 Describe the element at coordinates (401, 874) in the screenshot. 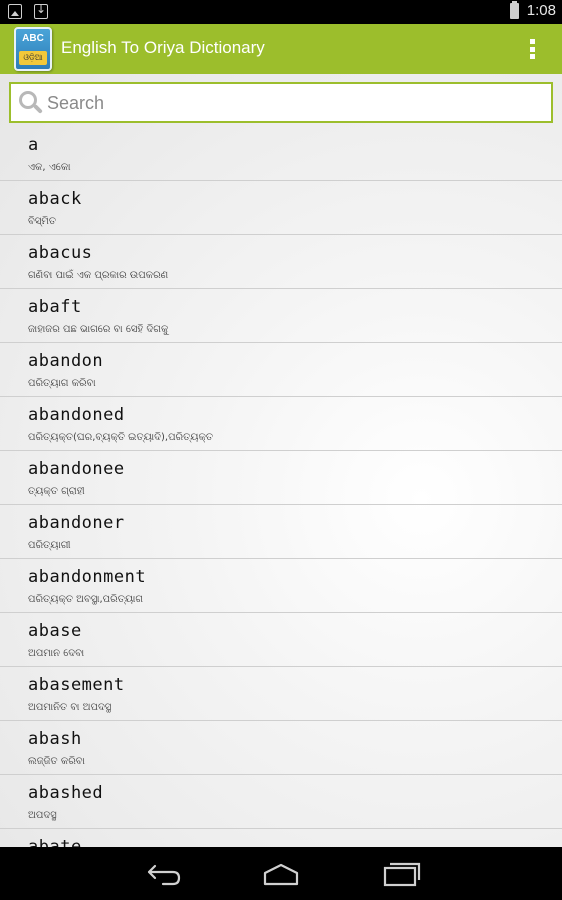

I see `recents-icon` at that location.